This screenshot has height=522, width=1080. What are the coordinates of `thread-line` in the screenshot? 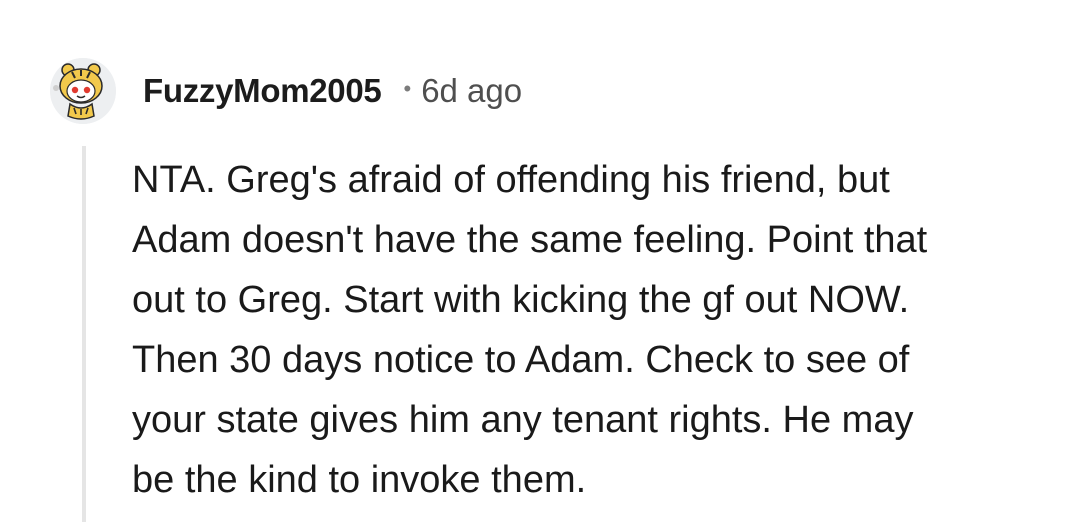 It's located at (84, 334).